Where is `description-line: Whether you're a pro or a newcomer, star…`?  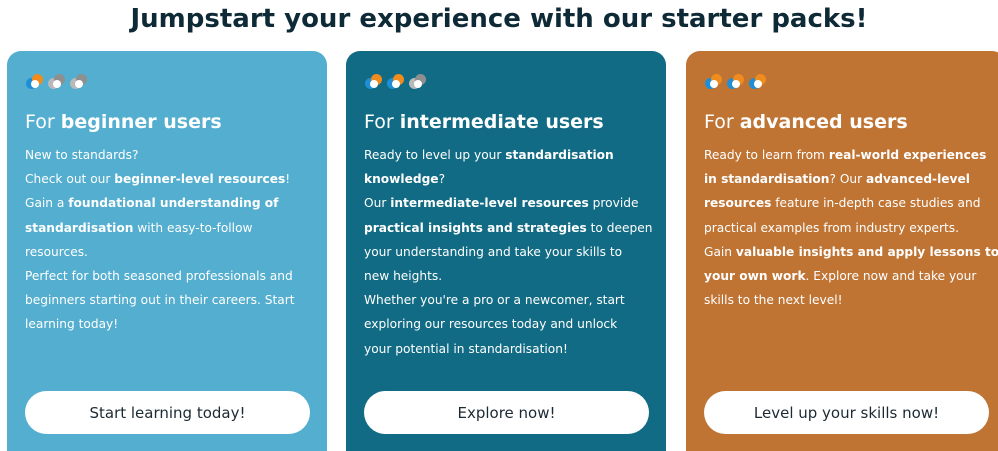 description-line: Whether you're a pro or a newcomer, star… is located at coordinates (506, 300).